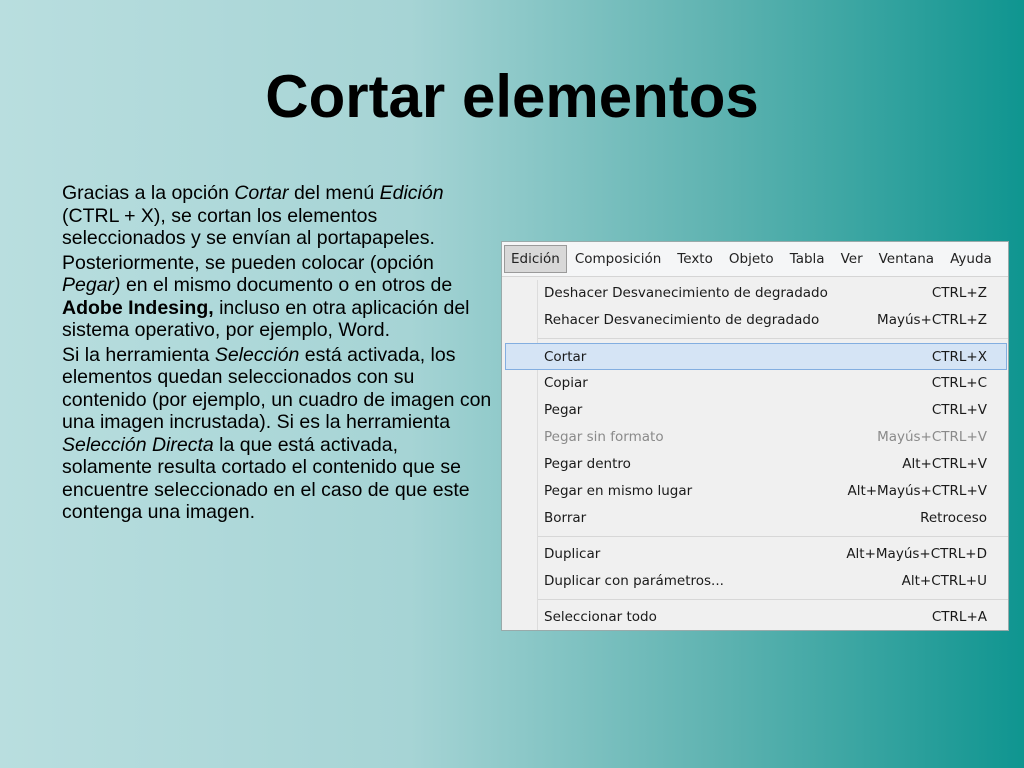 Image resolution: width=1024 pixels, height=768 pixels. Describe the element at coordinates (756, 356) in the screenshot. I see `menu-item-cortar: Cortar CTRL+X` at that location.